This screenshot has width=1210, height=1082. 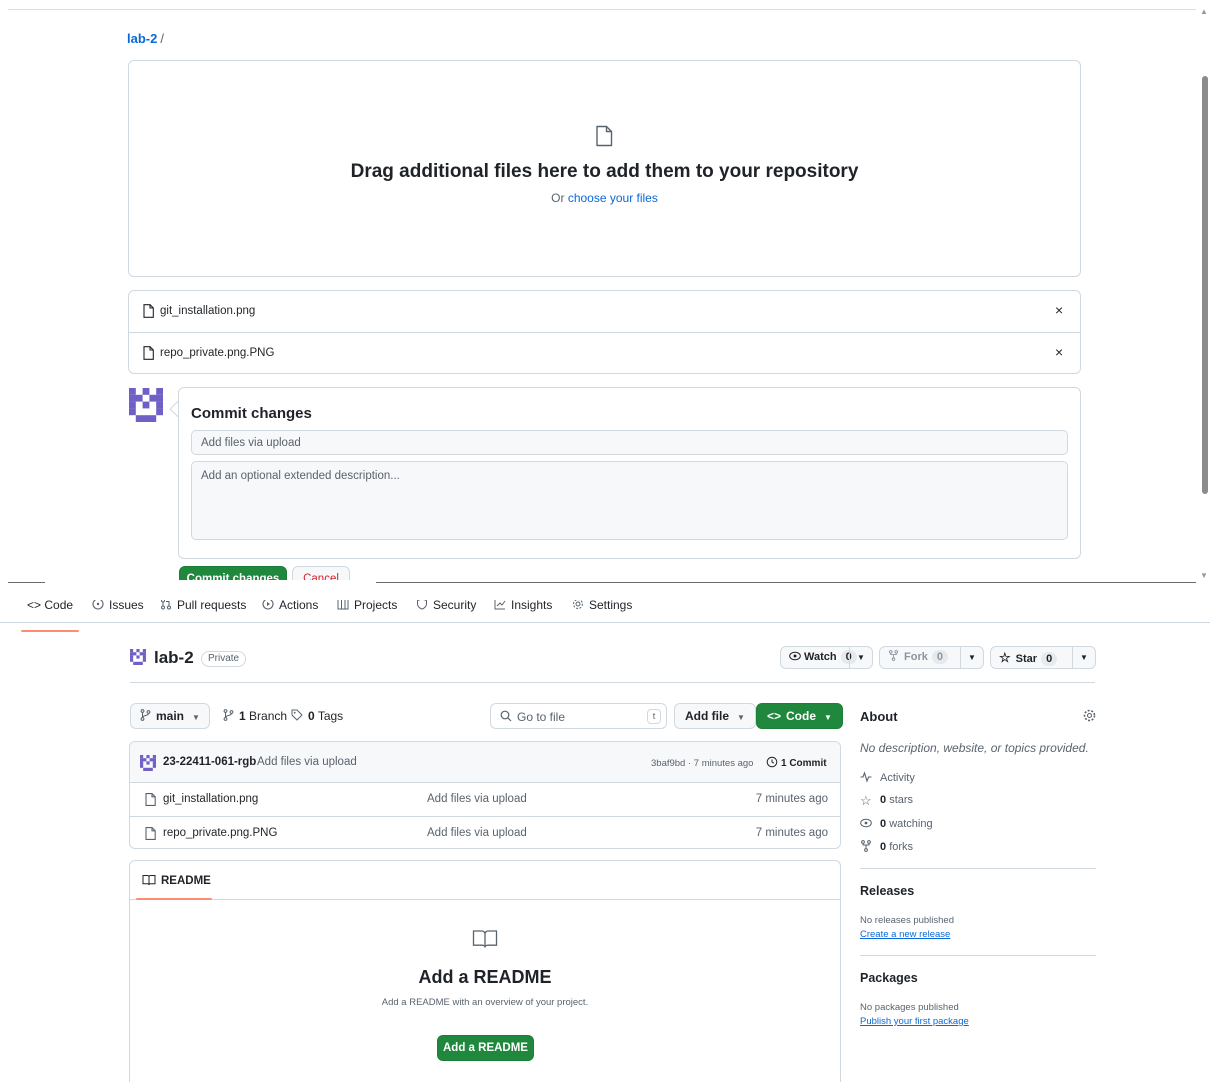 I want to click on separator-line, so click(x=26, y=582).